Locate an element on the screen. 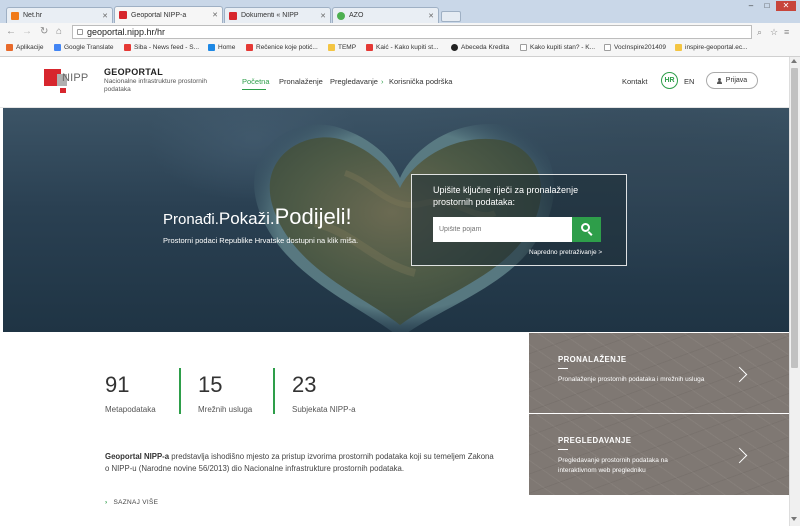 This screenshot has height=526, width=800. bookmark-item: Home is located at coordinates (221, 47).